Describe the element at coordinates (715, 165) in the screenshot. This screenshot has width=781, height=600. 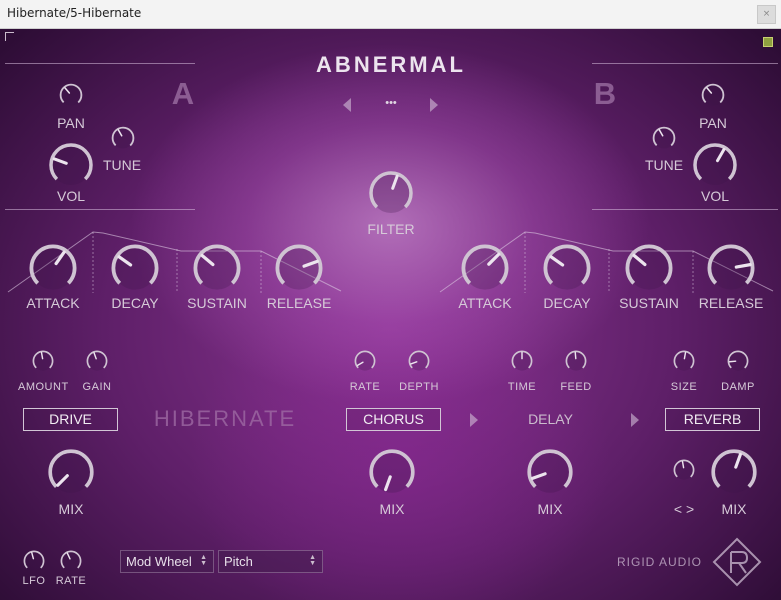
I see `vol-b-knob` at that location.